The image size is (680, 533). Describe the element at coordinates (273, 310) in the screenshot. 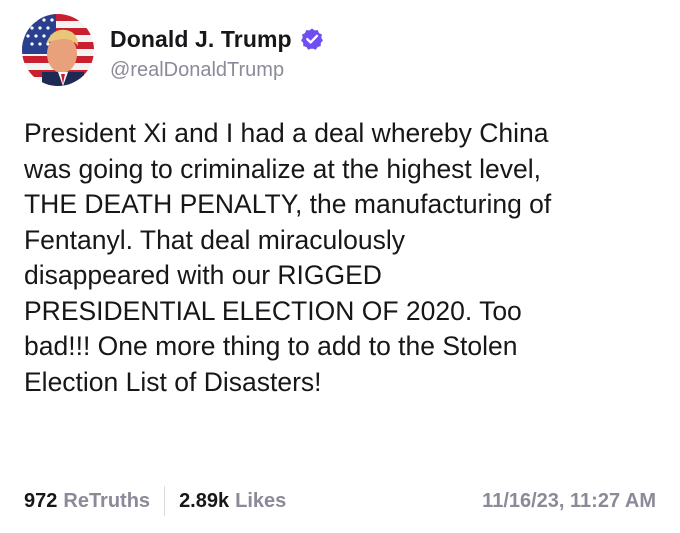

I see `post-body-line: PRESIDENTIAL ELECTION OF 2020. Too` at that location.